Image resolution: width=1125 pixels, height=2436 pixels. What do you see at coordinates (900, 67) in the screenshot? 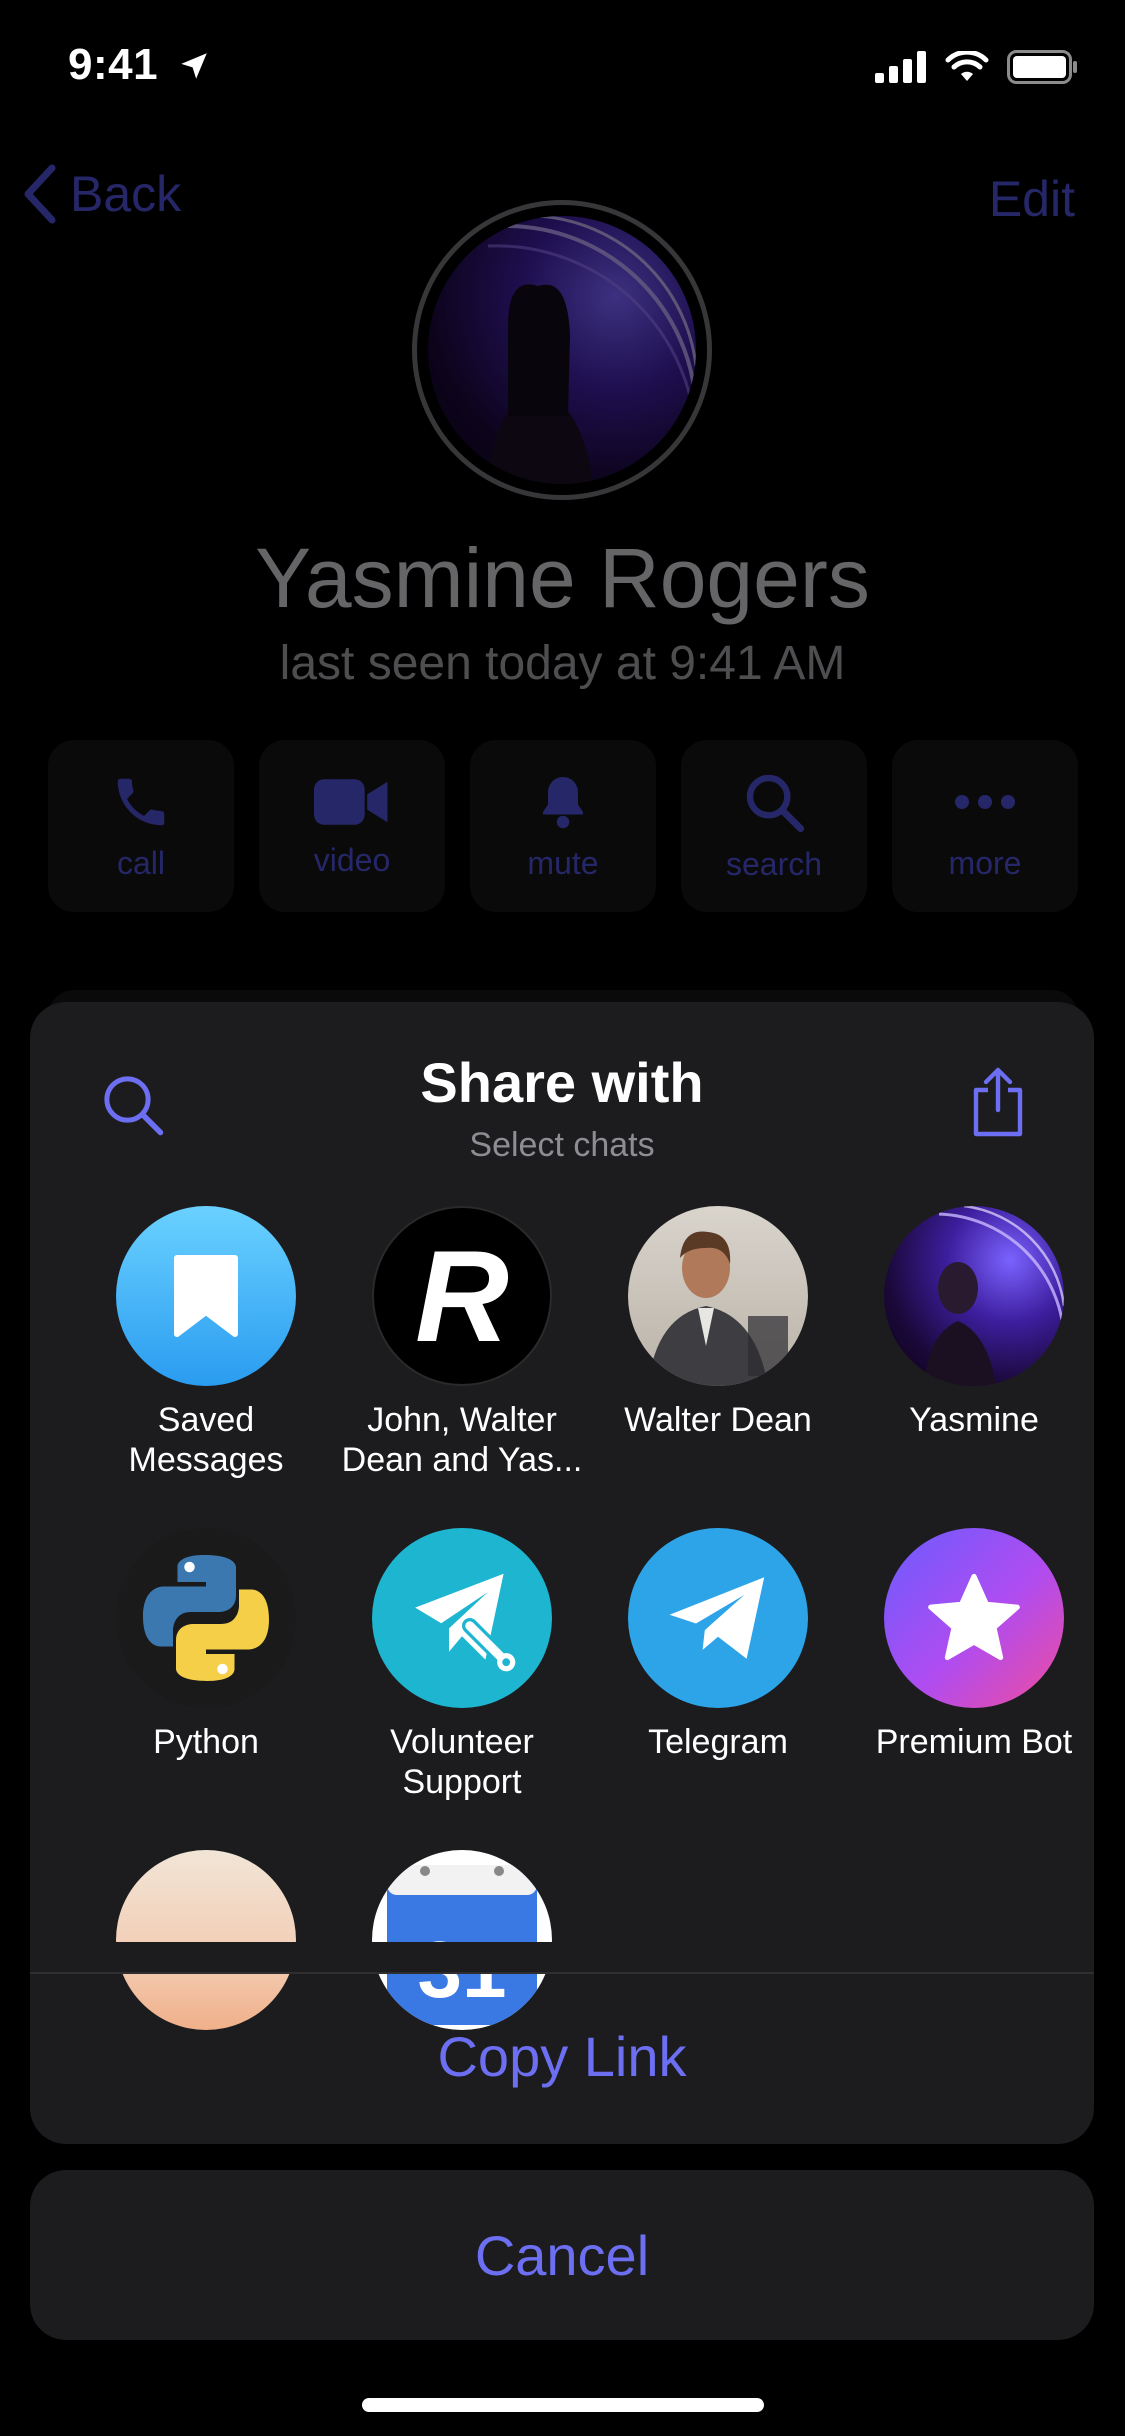
I see `signal-icon` at bounding box center [900, 67].